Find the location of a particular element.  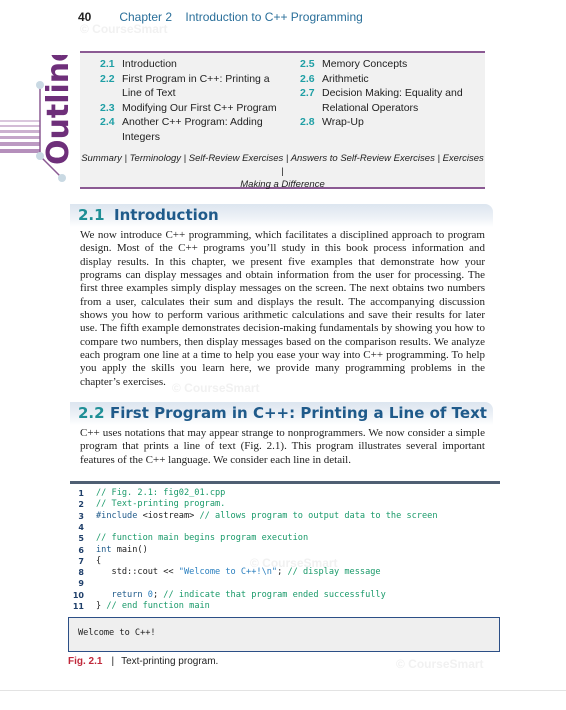

line-number: 8 is located at coordinates (81, 573).